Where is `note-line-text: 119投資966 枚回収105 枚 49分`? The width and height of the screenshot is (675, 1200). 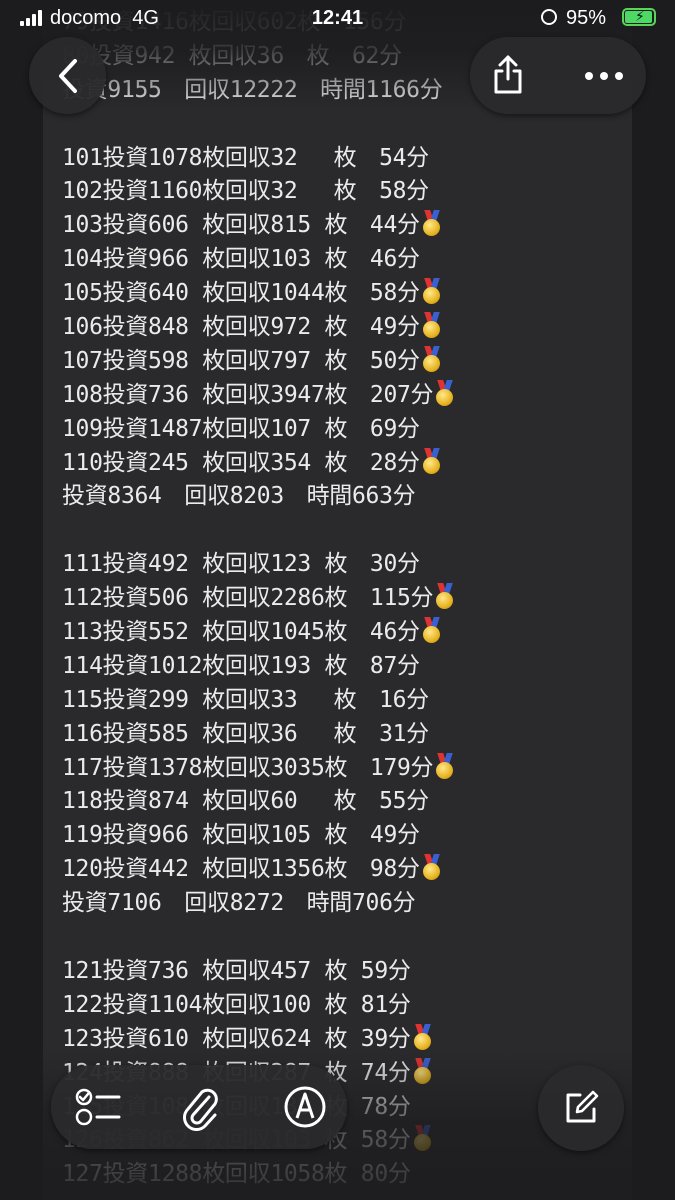
note-line-text: 119投資966 枚回収105 枚 49分 is located at coordinates (241, 835).